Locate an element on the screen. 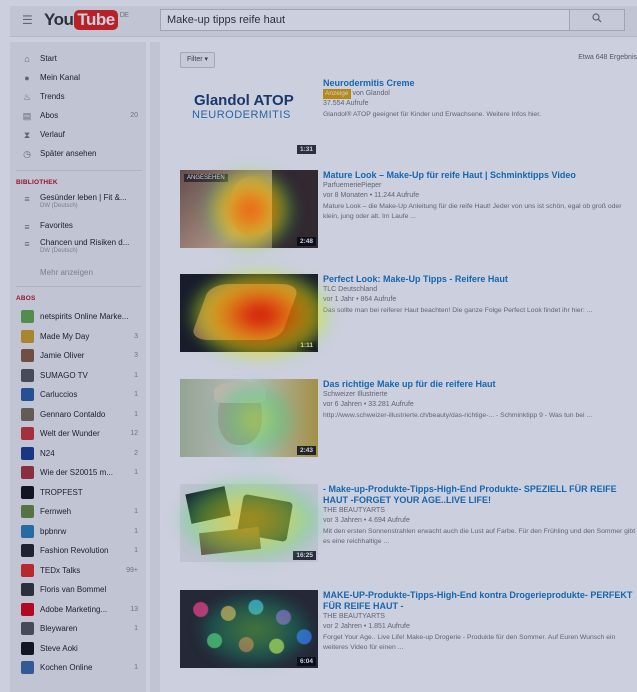  channel-name: Schweizer Illustrierte is located at coordinates (480, 395).